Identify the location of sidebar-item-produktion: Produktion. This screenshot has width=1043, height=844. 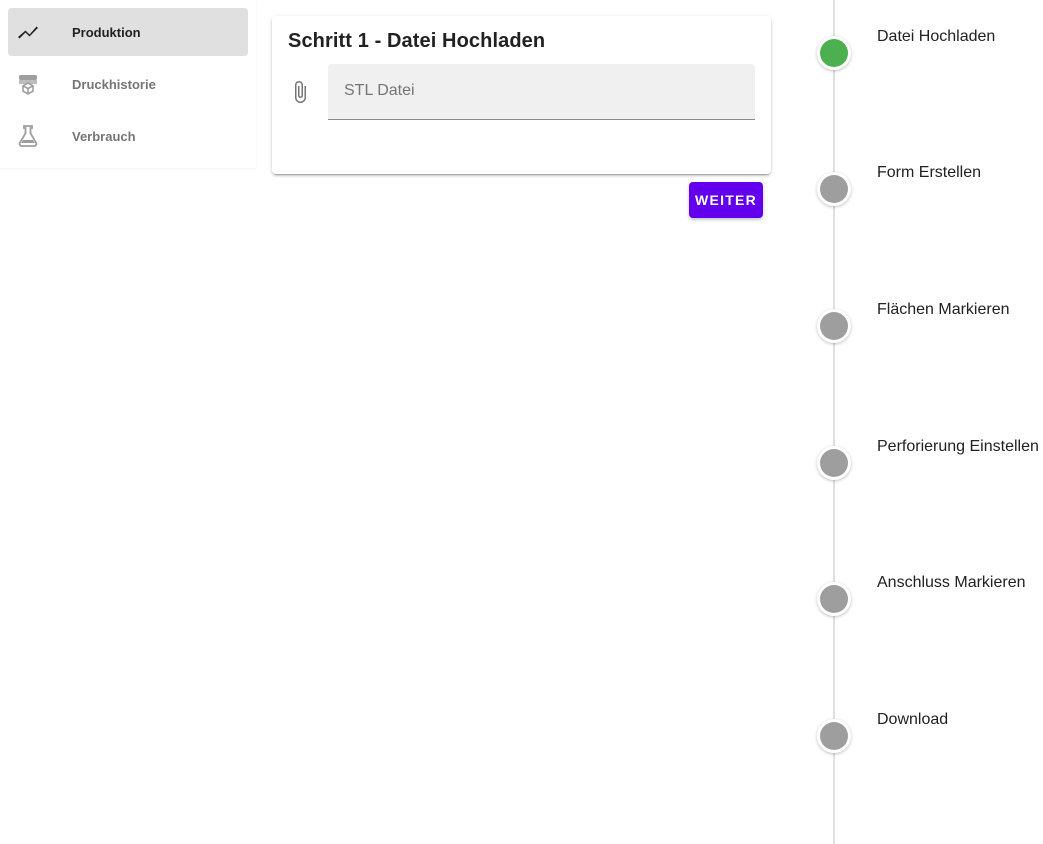
(128, 32).